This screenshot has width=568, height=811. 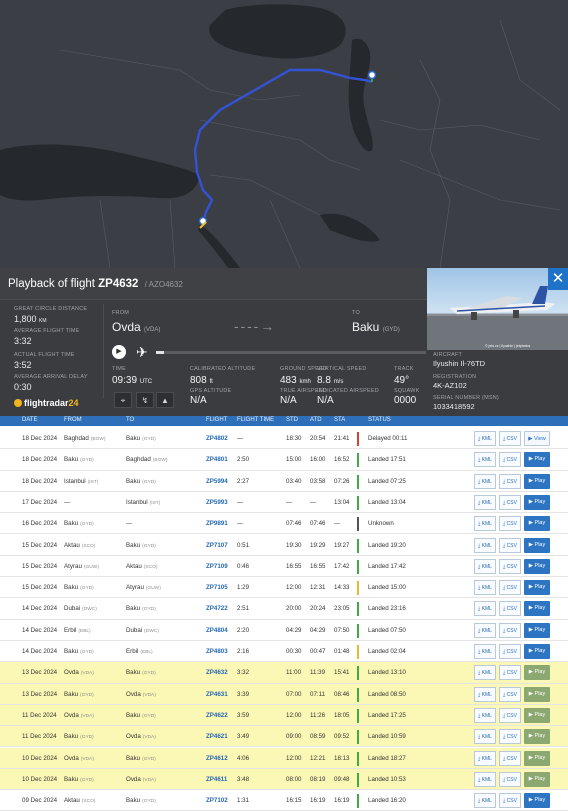 What do you see at coordinates (217, 715) in the screenshot?
I see `flight-link: ZP4622` at bounding box center [217, 715].